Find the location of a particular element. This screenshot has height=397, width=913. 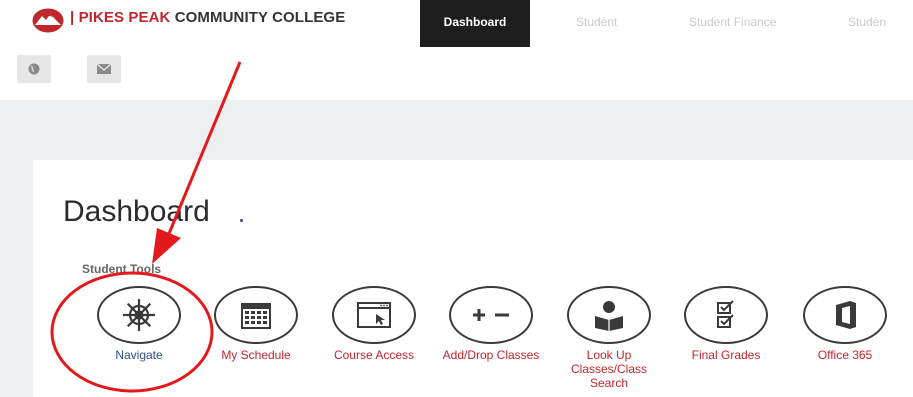

tool-navigate-circle is located at coordinates (139, 315).